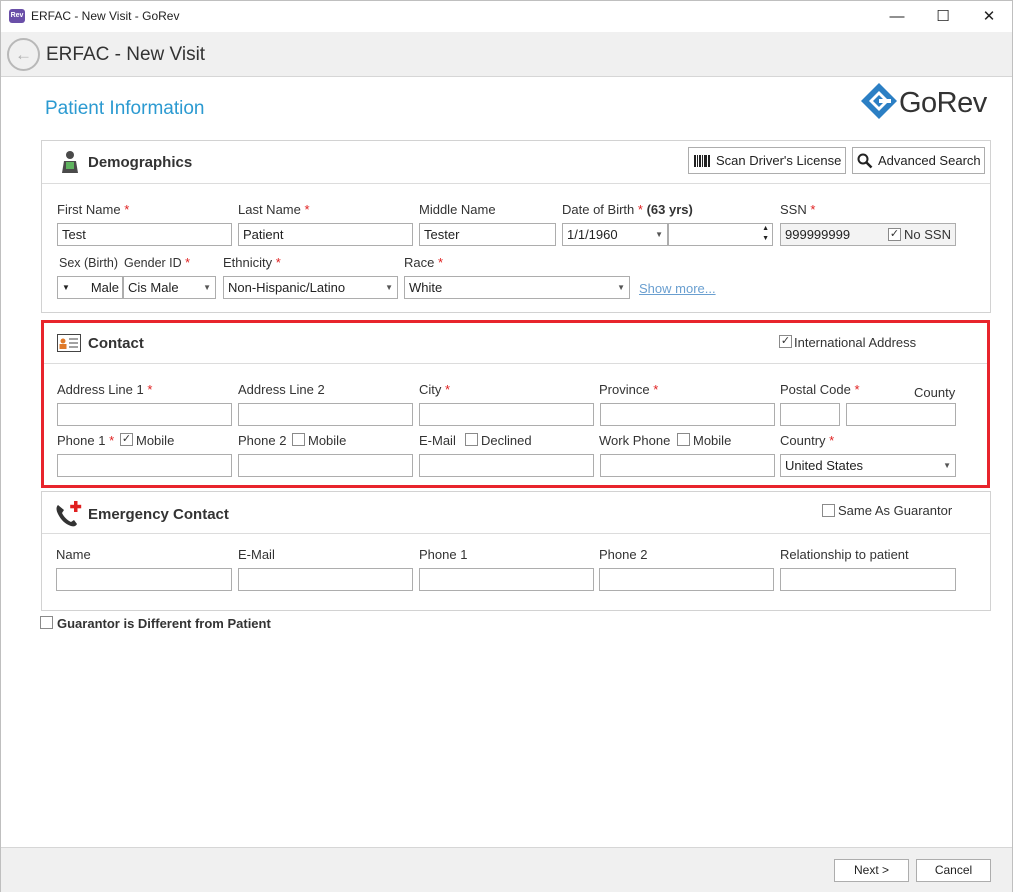 This screenshot has width=1013, height=892. What do you see at coordinates (895, 510) in the screenshot?
I see `same-as-guarantor-label: Same As Guarantor` at bounding box center [895, 510].